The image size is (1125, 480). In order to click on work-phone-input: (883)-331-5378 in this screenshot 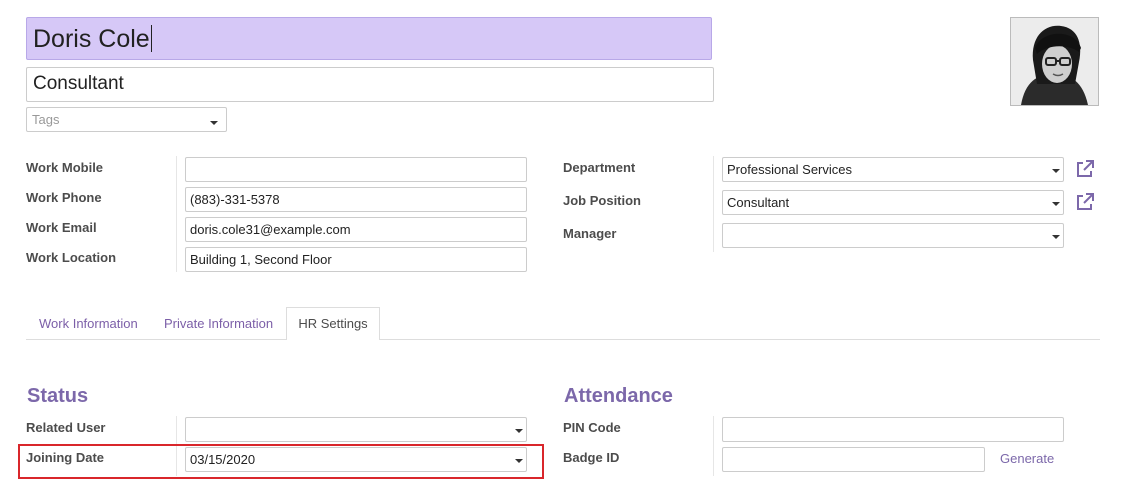, I will do `click(356, 199)`.